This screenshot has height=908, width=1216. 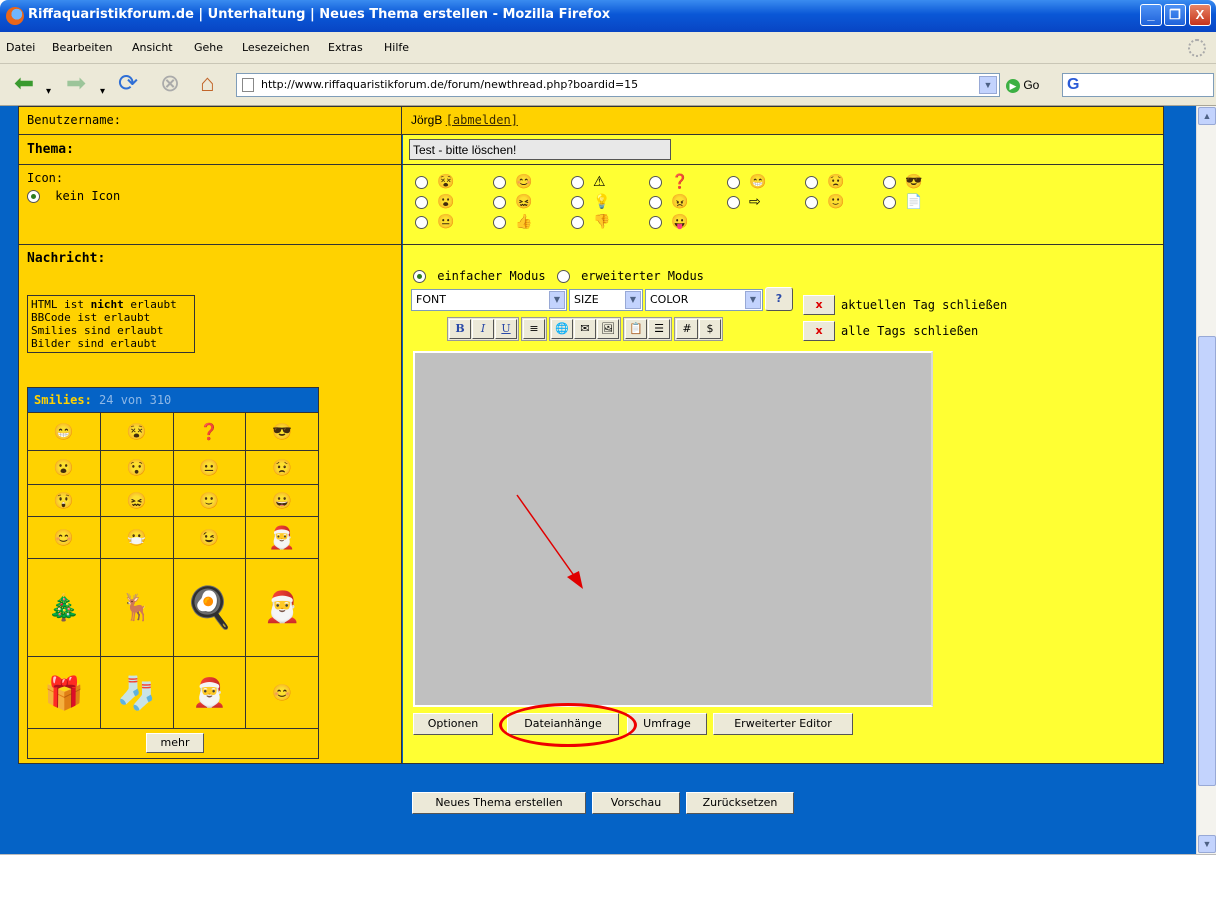 What do you see at coordinates (152, 47) in the screenshot?
I see `menu-ansicht: Ansicht` at bounding box center [152, 47].